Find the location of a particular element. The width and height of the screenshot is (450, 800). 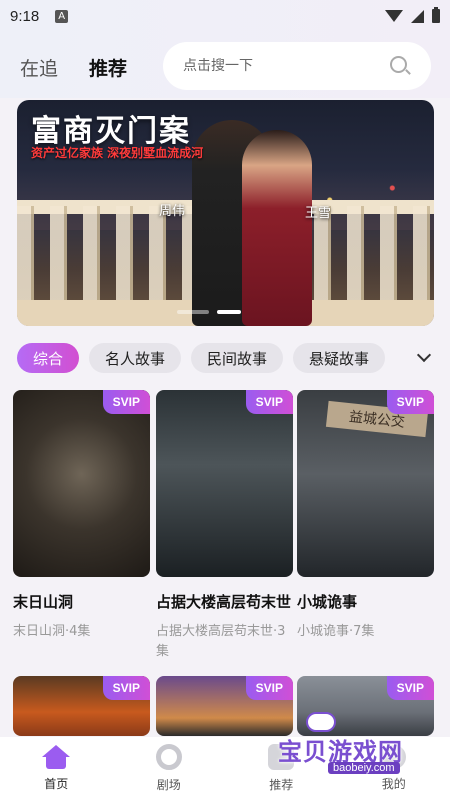

banner-subtitle: 资产过亿家族 深夜别墅血流成河 is located at coordinates (117, 153).